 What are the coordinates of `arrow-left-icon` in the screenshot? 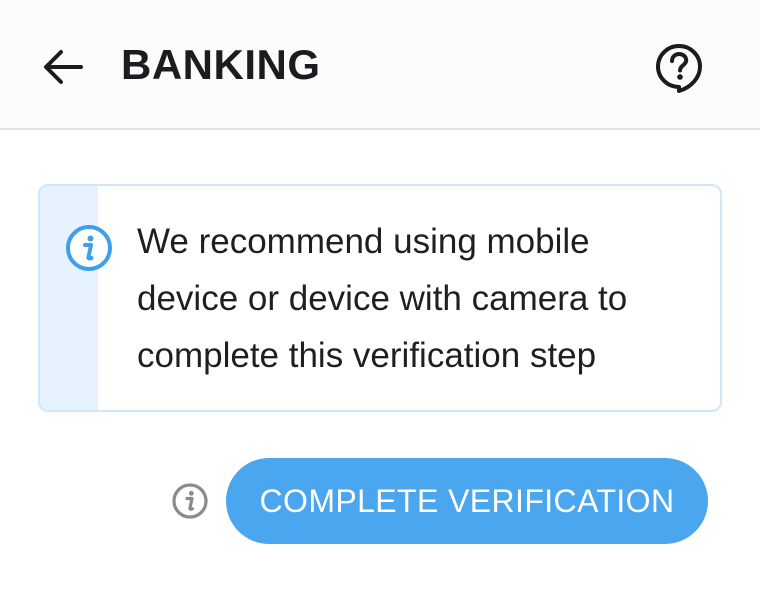 It's located at (63, 67).